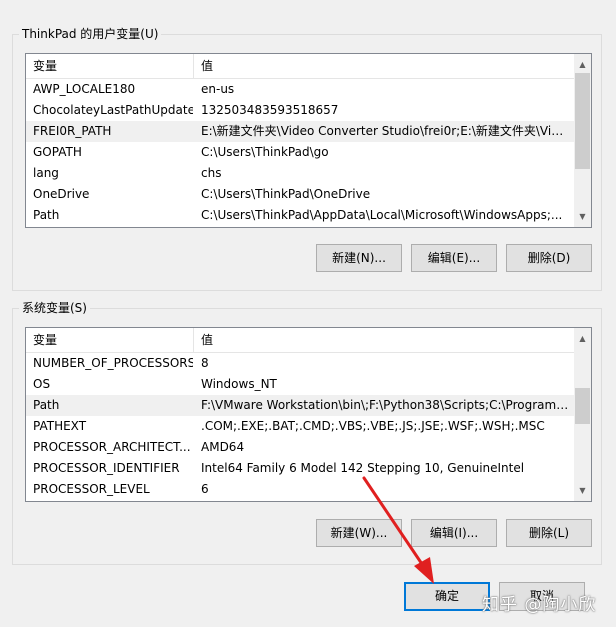  I want to click on annotation-arrow-icon, so click(398, 530).